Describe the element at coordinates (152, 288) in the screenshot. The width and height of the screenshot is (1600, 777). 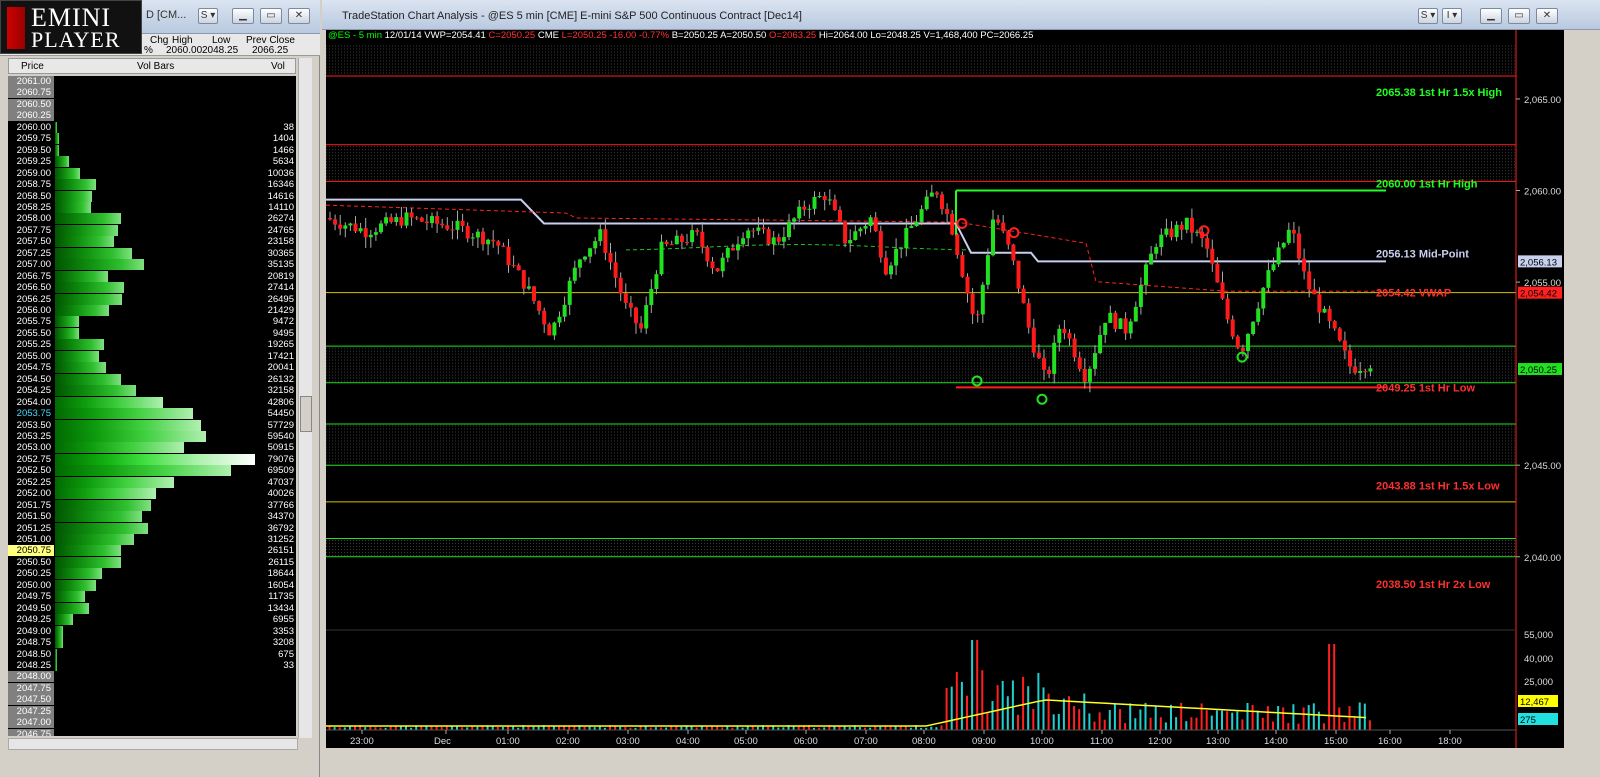
I see `ladder-row: 2056.50 27414` at that location.